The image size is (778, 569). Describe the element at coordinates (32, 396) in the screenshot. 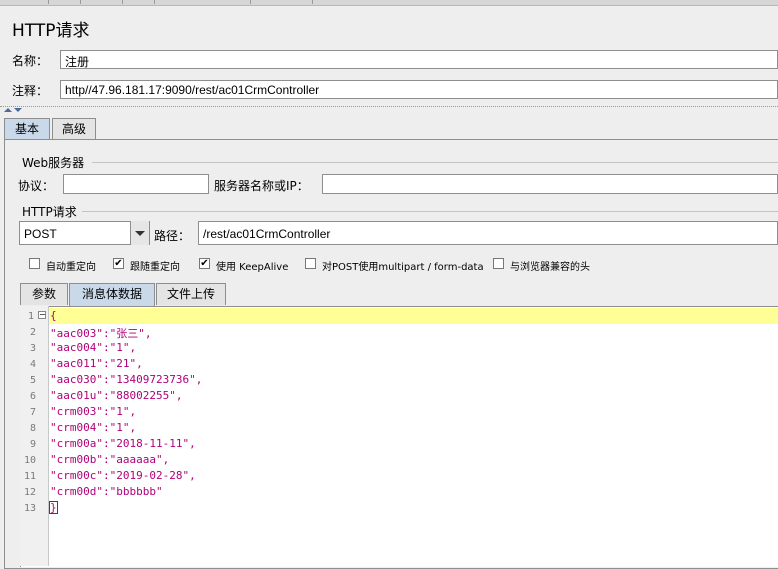

I see `line-number: 6` at that location.